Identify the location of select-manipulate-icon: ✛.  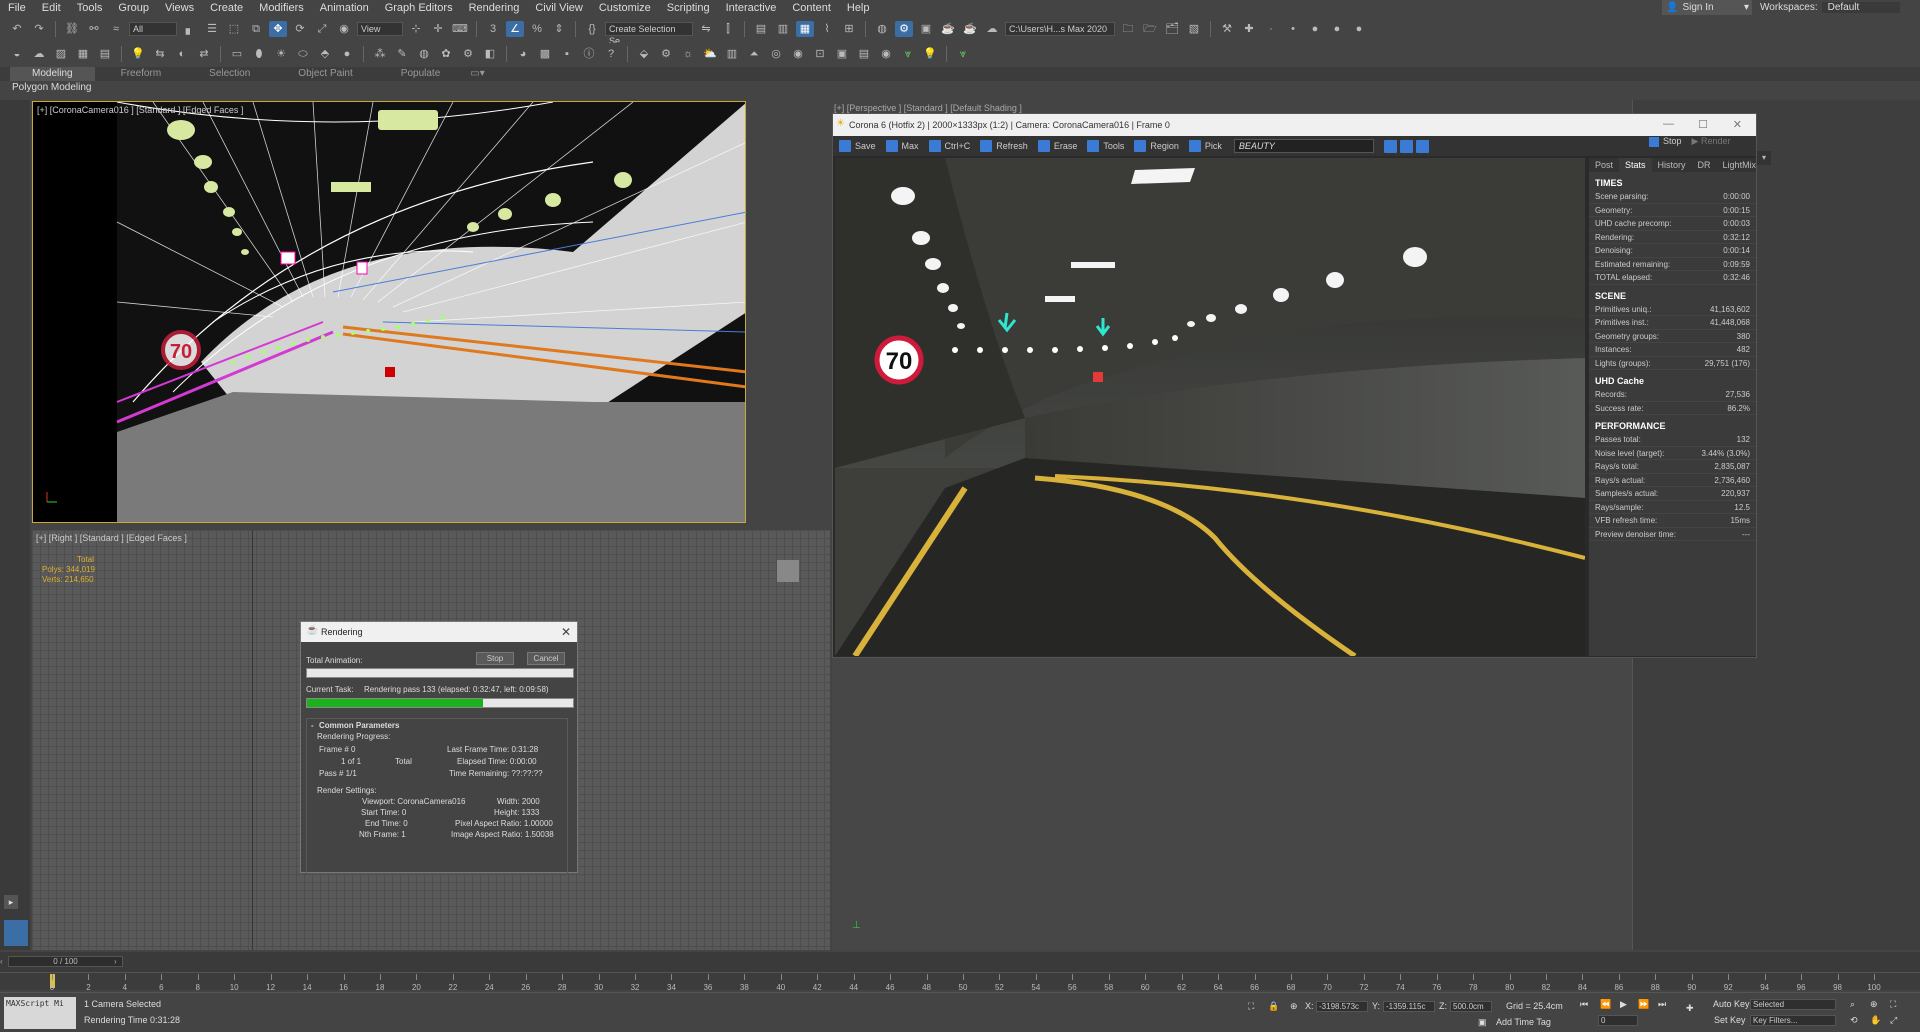
(438, 29).